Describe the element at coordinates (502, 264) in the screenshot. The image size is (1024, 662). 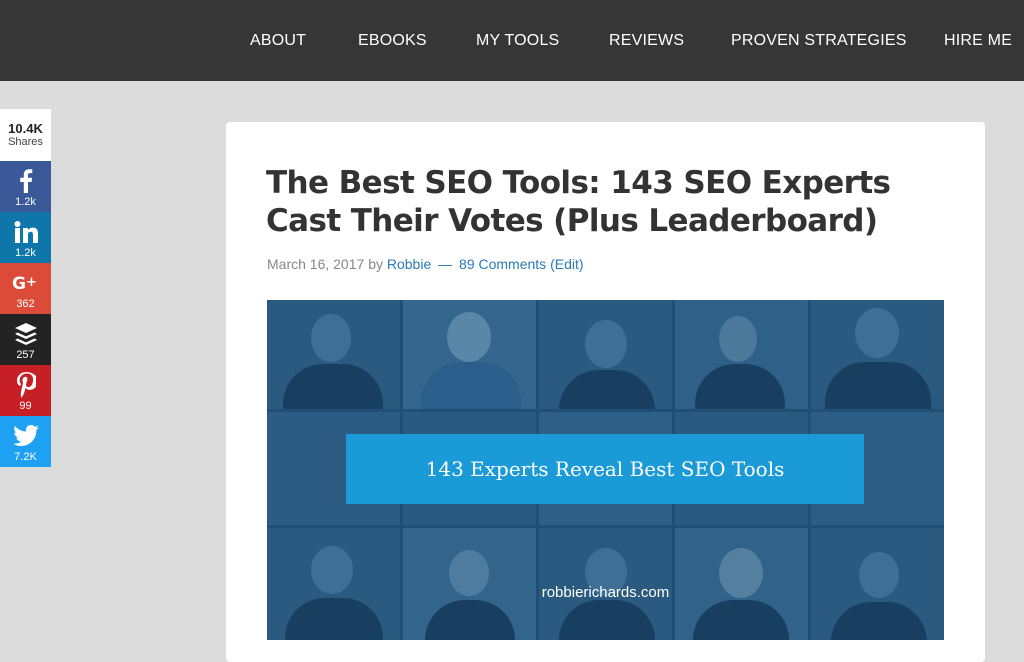
I see `comments-link: 89 Comments` at that location.